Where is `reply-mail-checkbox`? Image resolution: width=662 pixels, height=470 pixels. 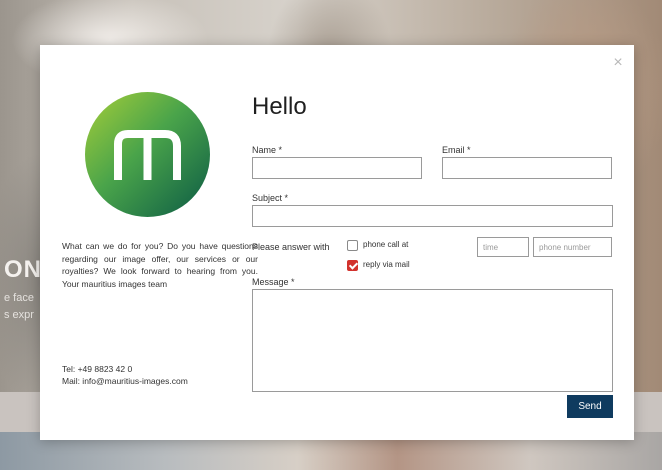 reply-mail-checkbox is located at coordinates (352, 265).